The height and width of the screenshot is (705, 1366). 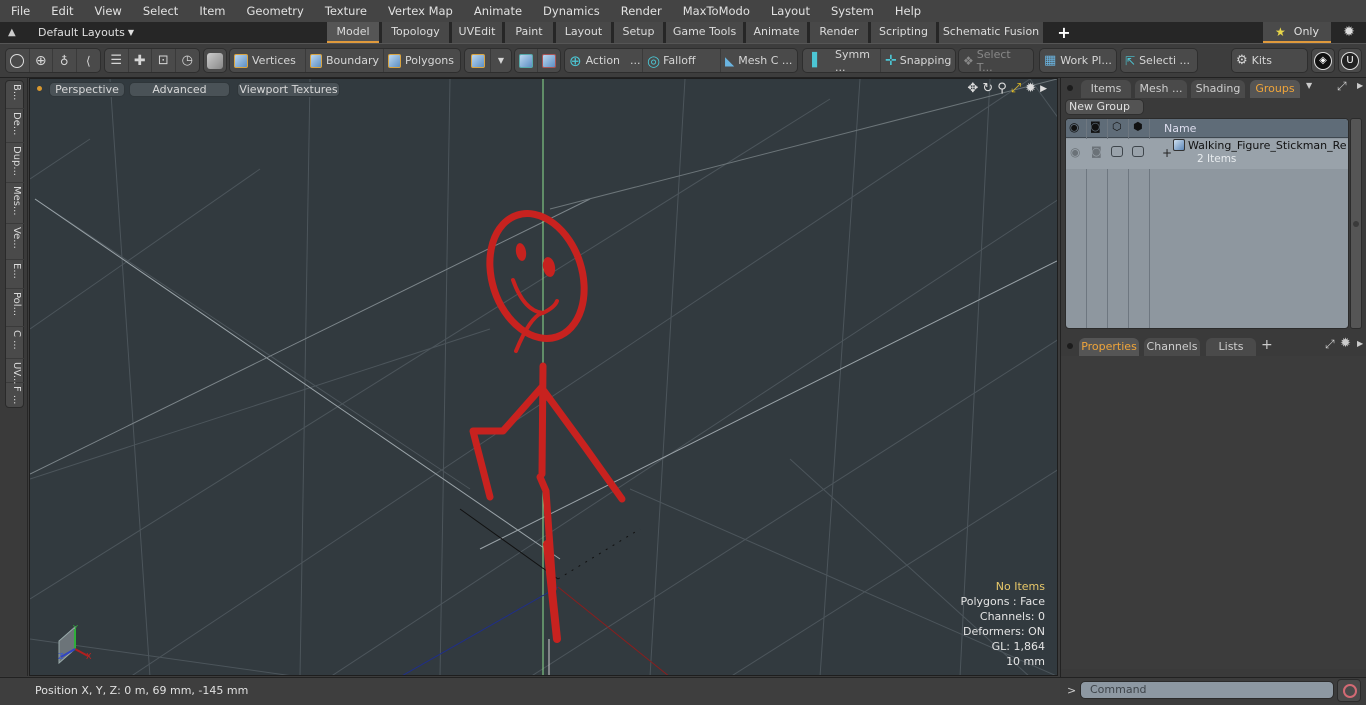 I want to click on viewport-options-dot, so click(x=39, y=88).